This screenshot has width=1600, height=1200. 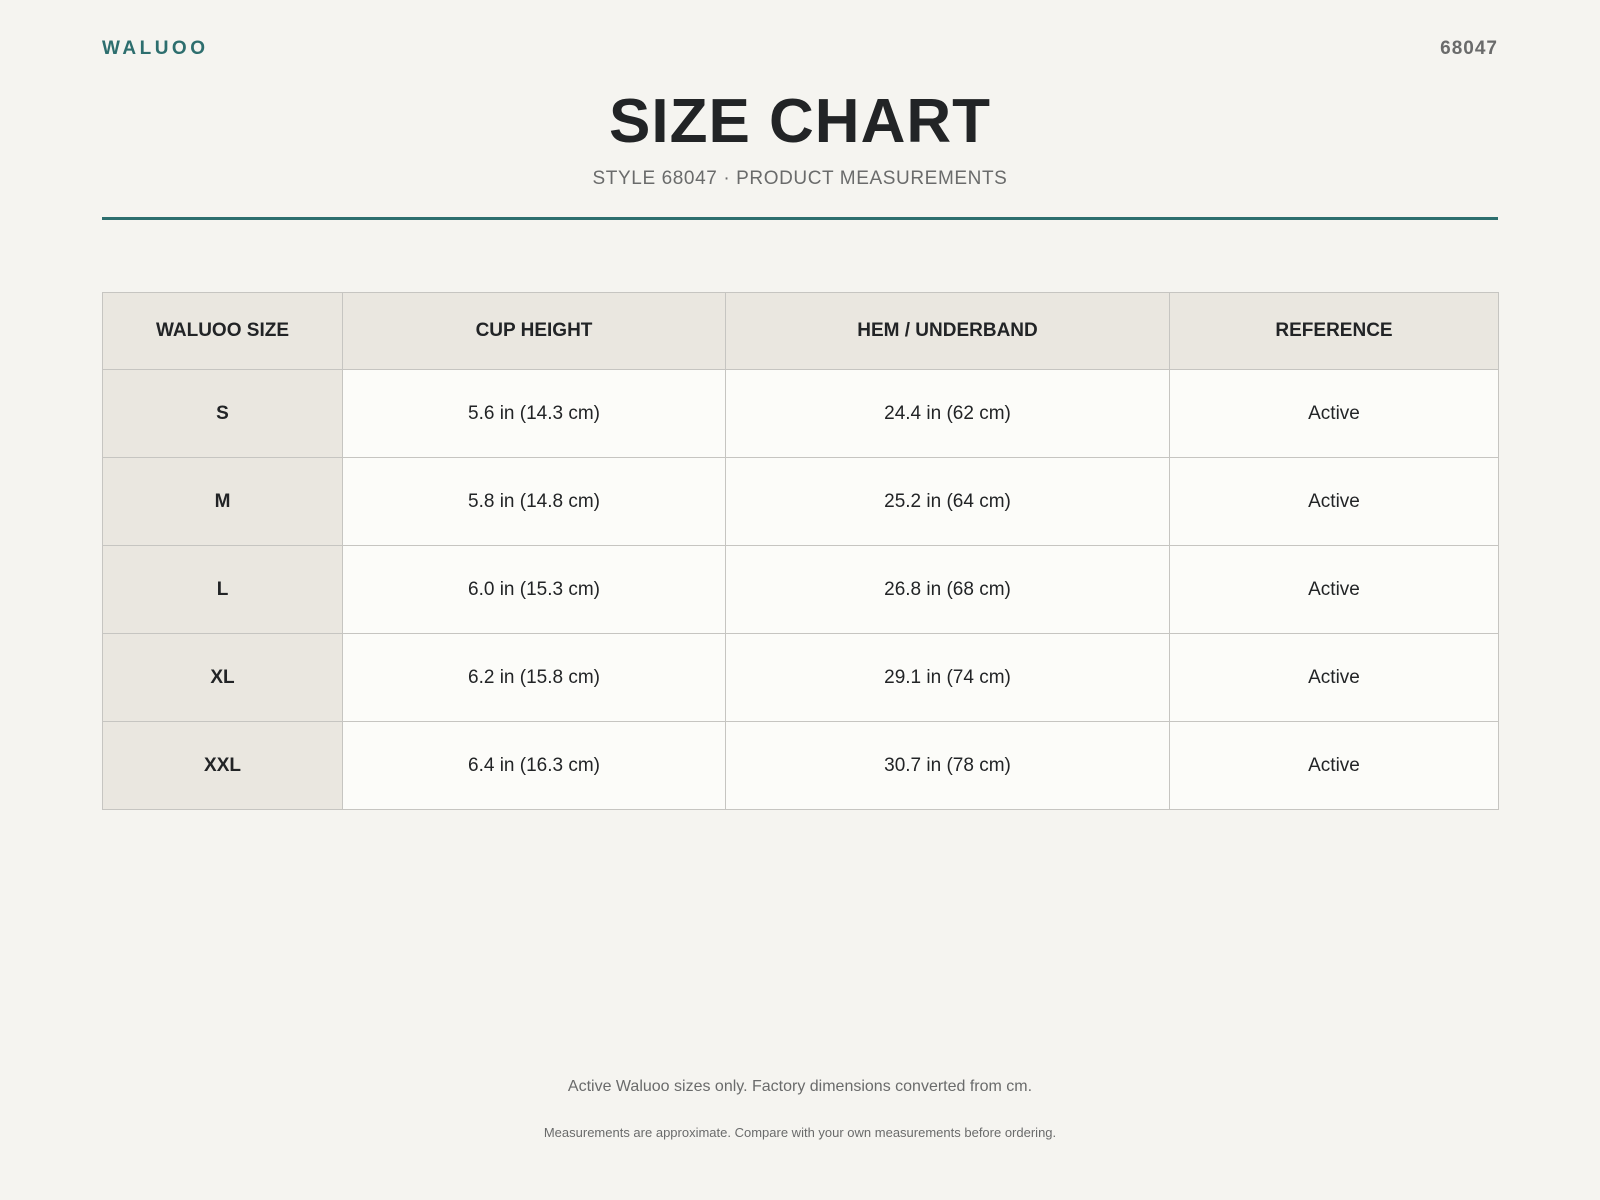 I want to click on column-header-cup-height: CUP HEIGHT, so click(x=534, y=331).